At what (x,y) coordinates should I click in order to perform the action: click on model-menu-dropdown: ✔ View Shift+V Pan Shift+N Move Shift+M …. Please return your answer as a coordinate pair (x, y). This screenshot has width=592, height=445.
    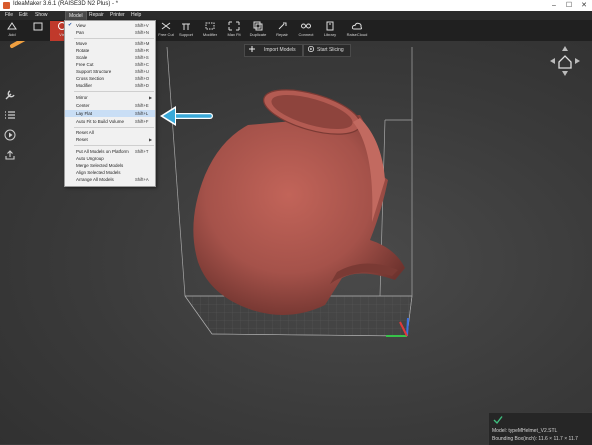
    Looking at the image, I should click on (110, 103).